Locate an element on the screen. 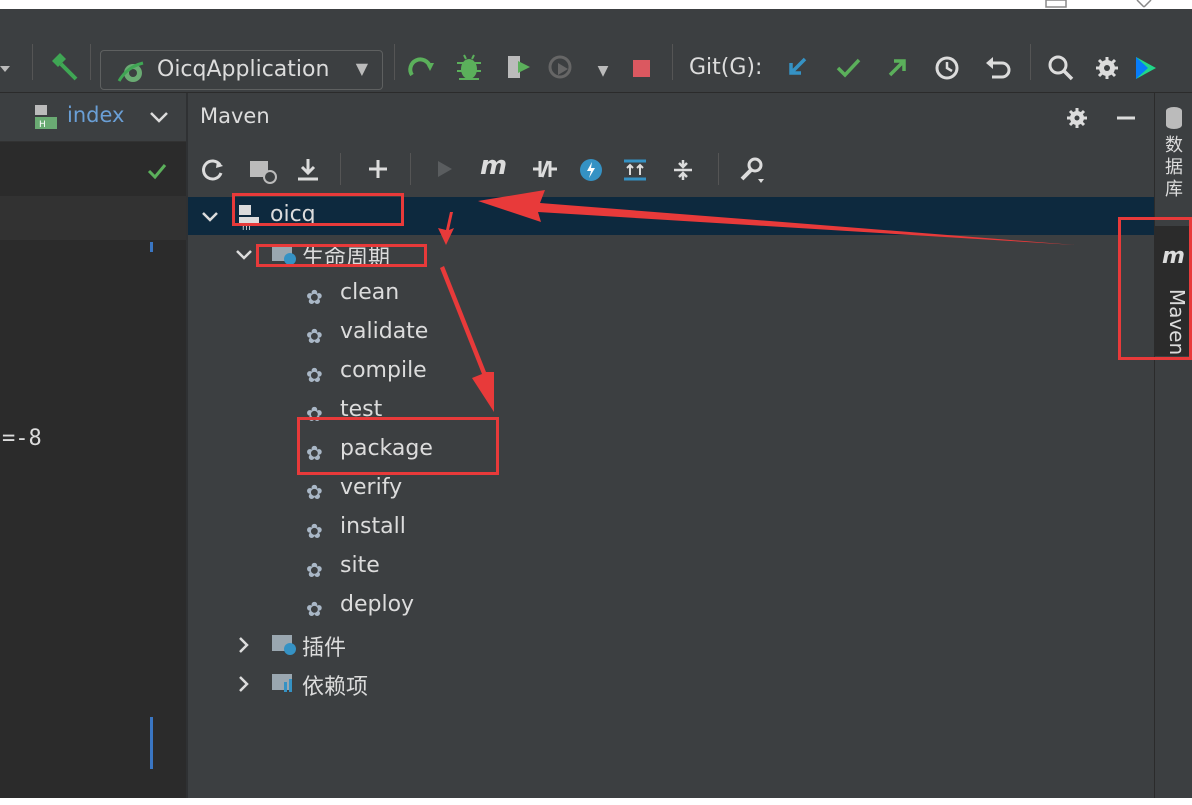 Image resolution: width=1192 pixels, height=805 pixels. maven-panel-title: Maven is located at coordinates (235, 116).